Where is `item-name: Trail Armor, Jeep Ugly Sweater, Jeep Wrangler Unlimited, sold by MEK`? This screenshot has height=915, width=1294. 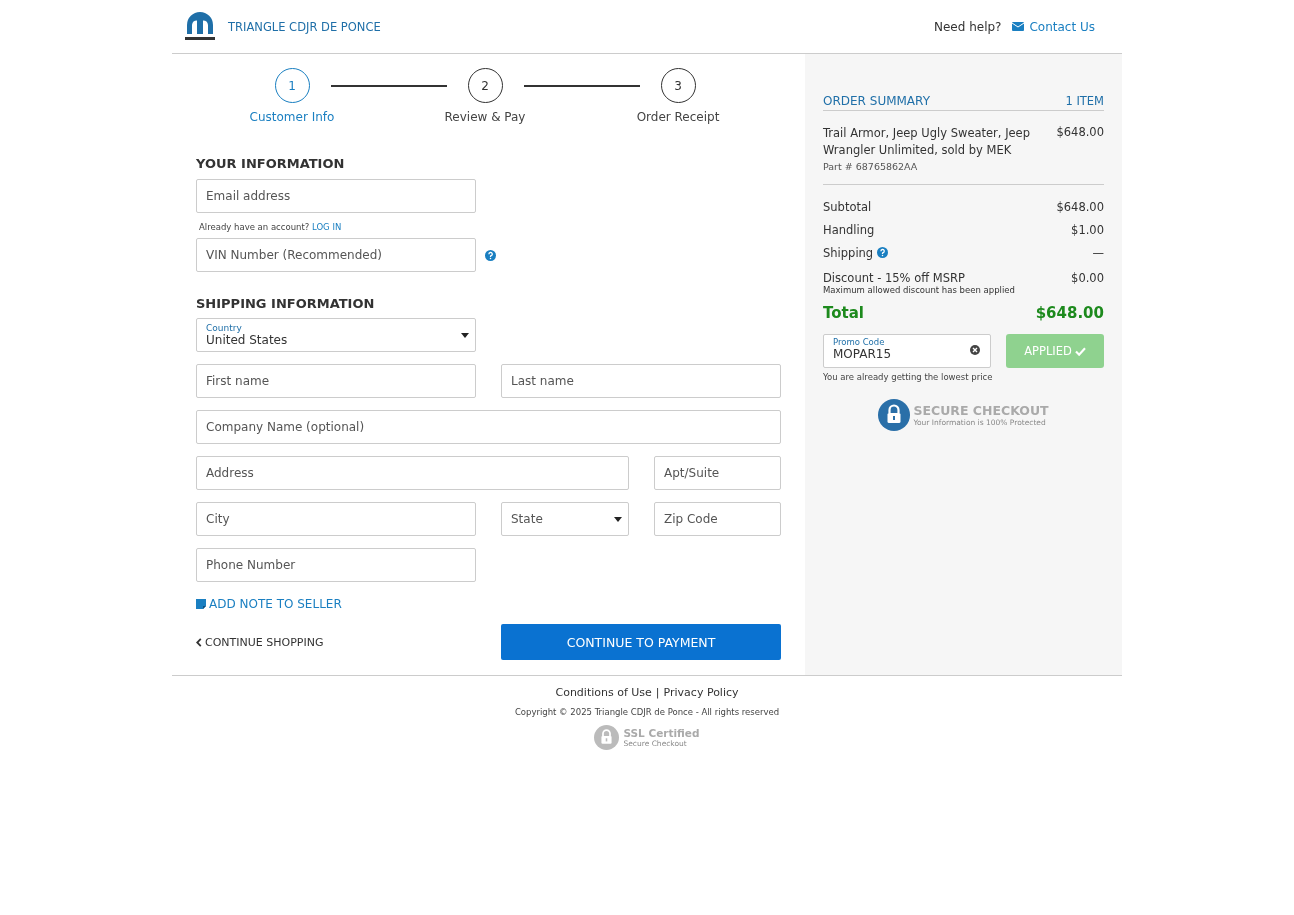
item-name: Trail Armor, Jeep Ugly Sweater, Jeep Wrangler Unlimited, sold by MEK is located at coordinates (927, 142).